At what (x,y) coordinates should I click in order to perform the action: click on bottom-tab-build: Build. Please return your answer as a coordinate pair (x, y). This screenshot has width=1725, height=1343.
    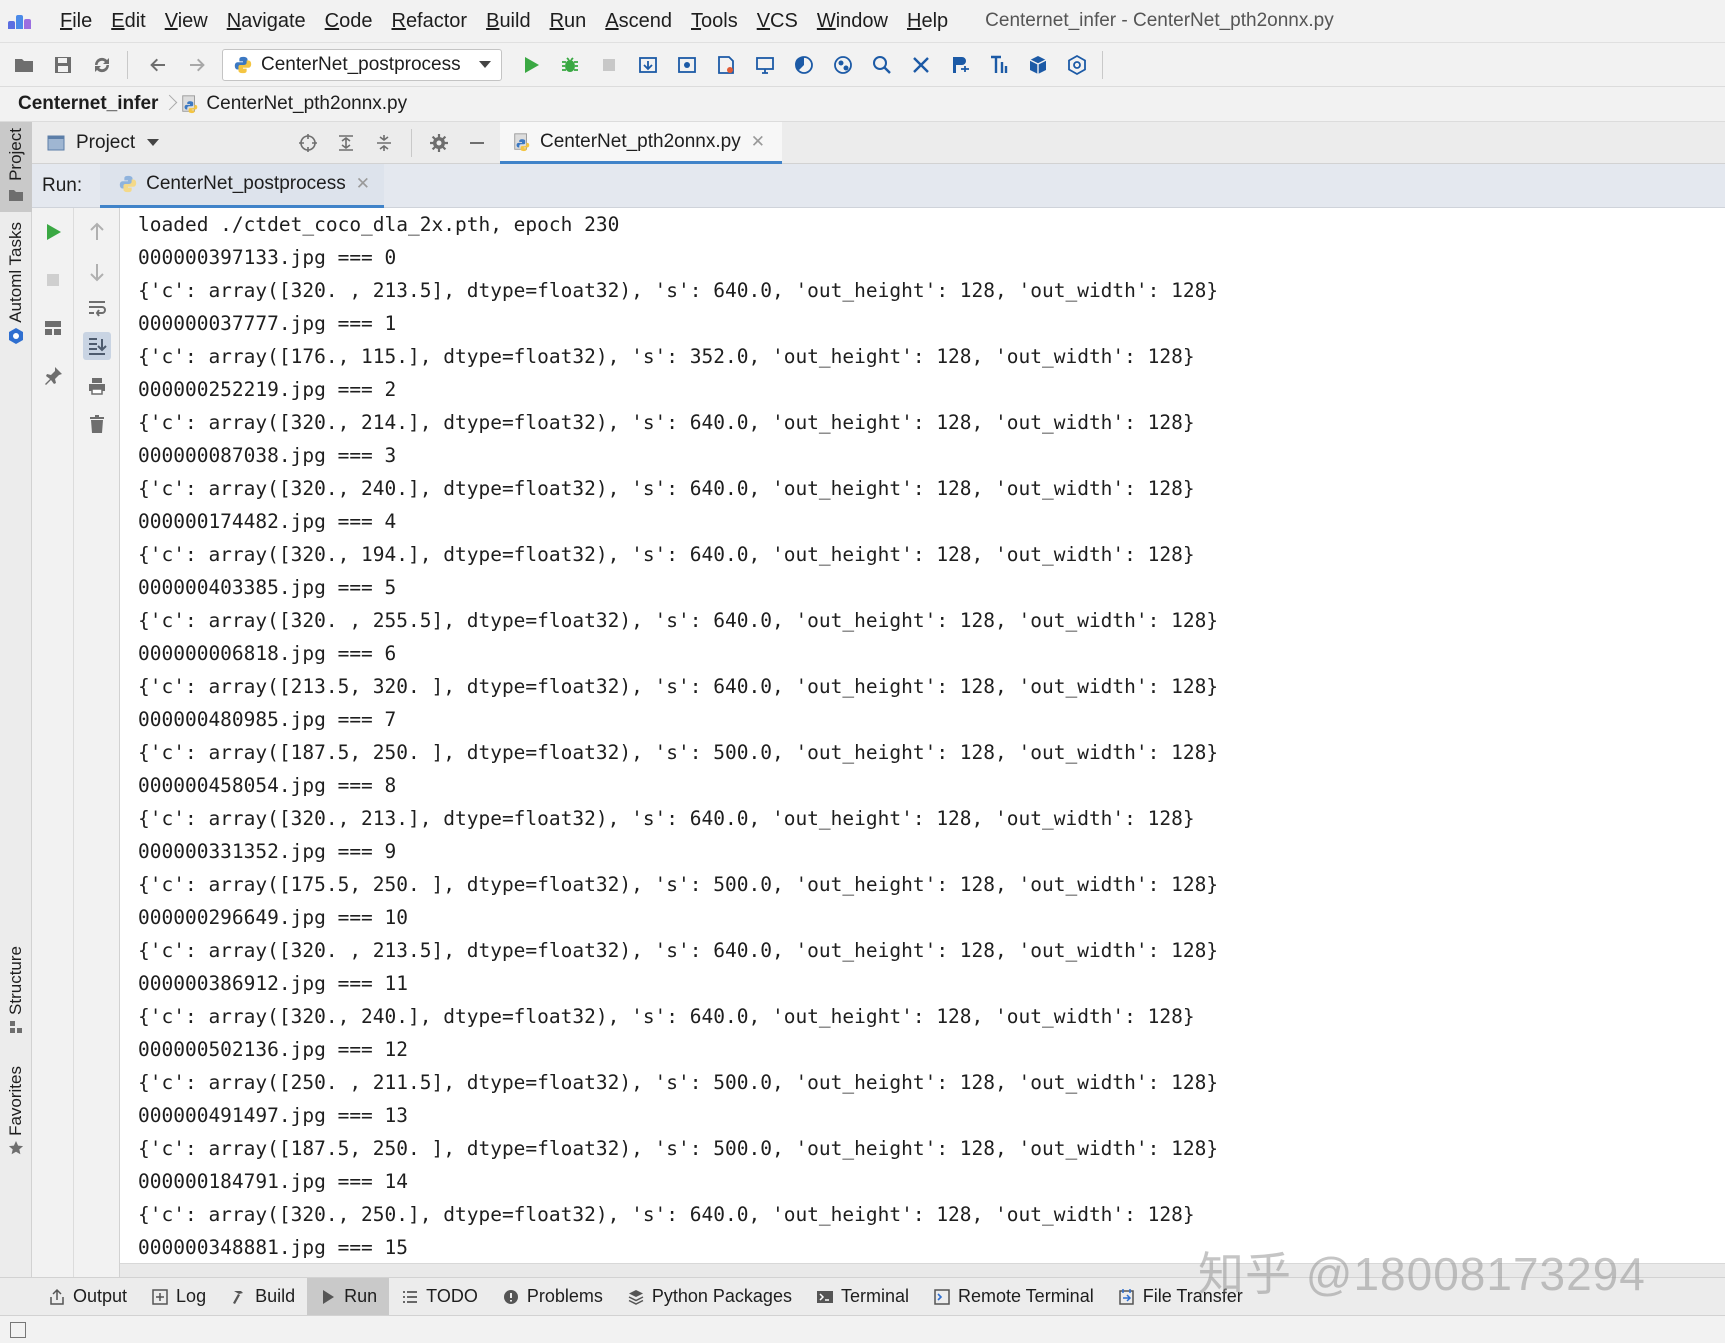
    Looking at the image, I should click on (262, 1297).